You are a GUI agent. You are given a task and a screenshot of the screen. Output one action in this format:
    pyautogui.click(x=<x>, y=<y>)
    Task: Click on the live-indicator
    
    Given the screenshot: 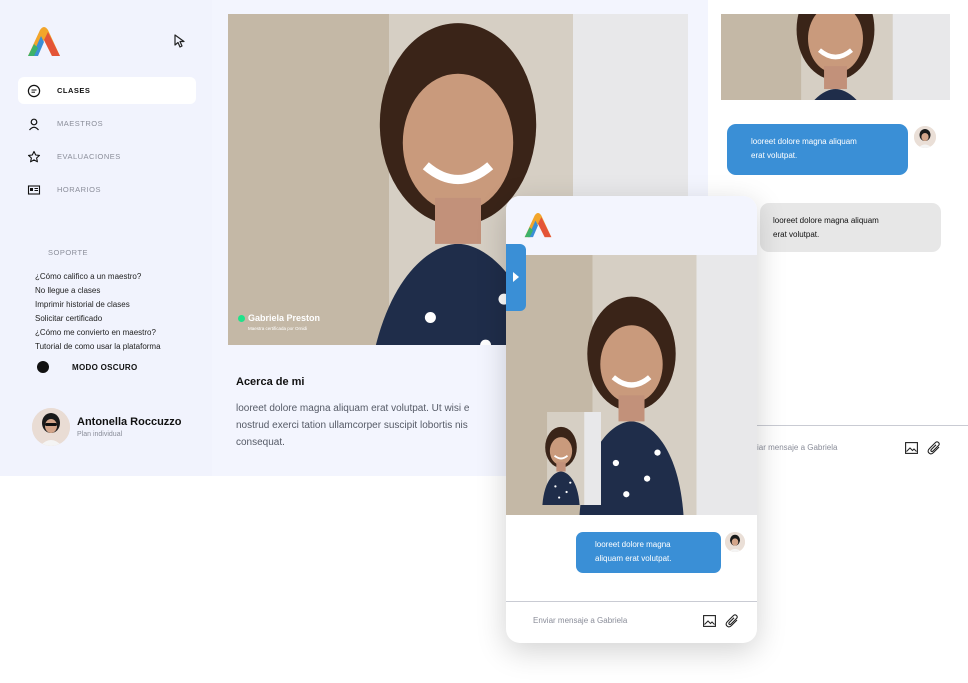 What is the action you would take?
    pyautogui.click(x=241, y=318)
    